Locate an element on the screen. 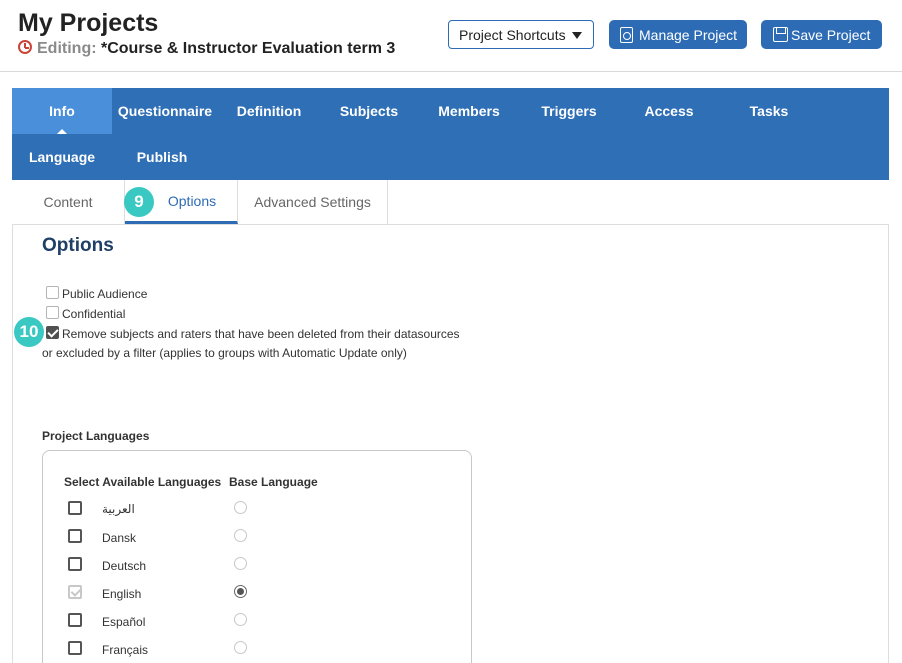  language-name-deutsch: Deutsch is located at coordinates (124, 566).